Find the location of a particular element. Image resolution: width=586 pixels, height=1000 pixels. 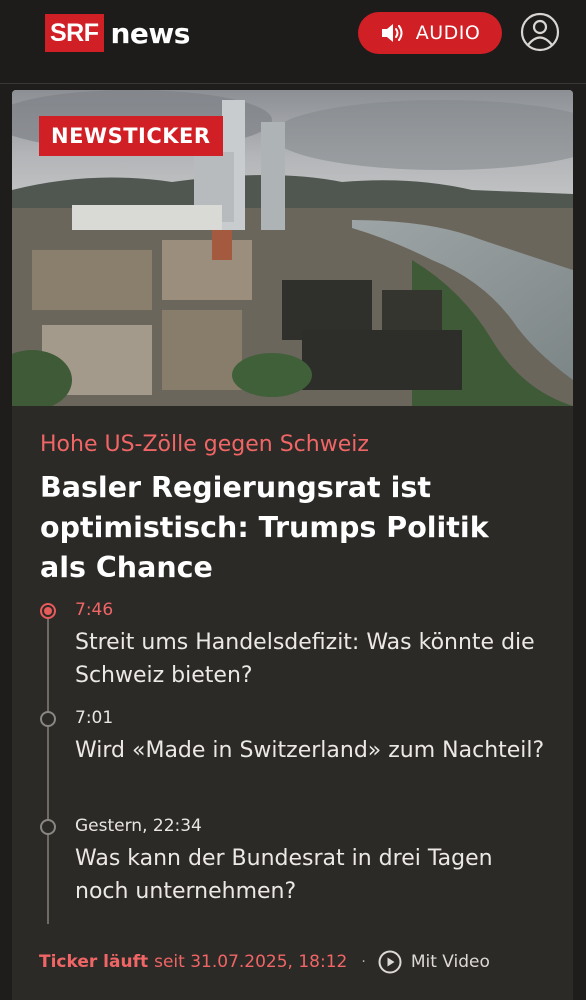

play-circle-icon is located at coordinates (390, 962).